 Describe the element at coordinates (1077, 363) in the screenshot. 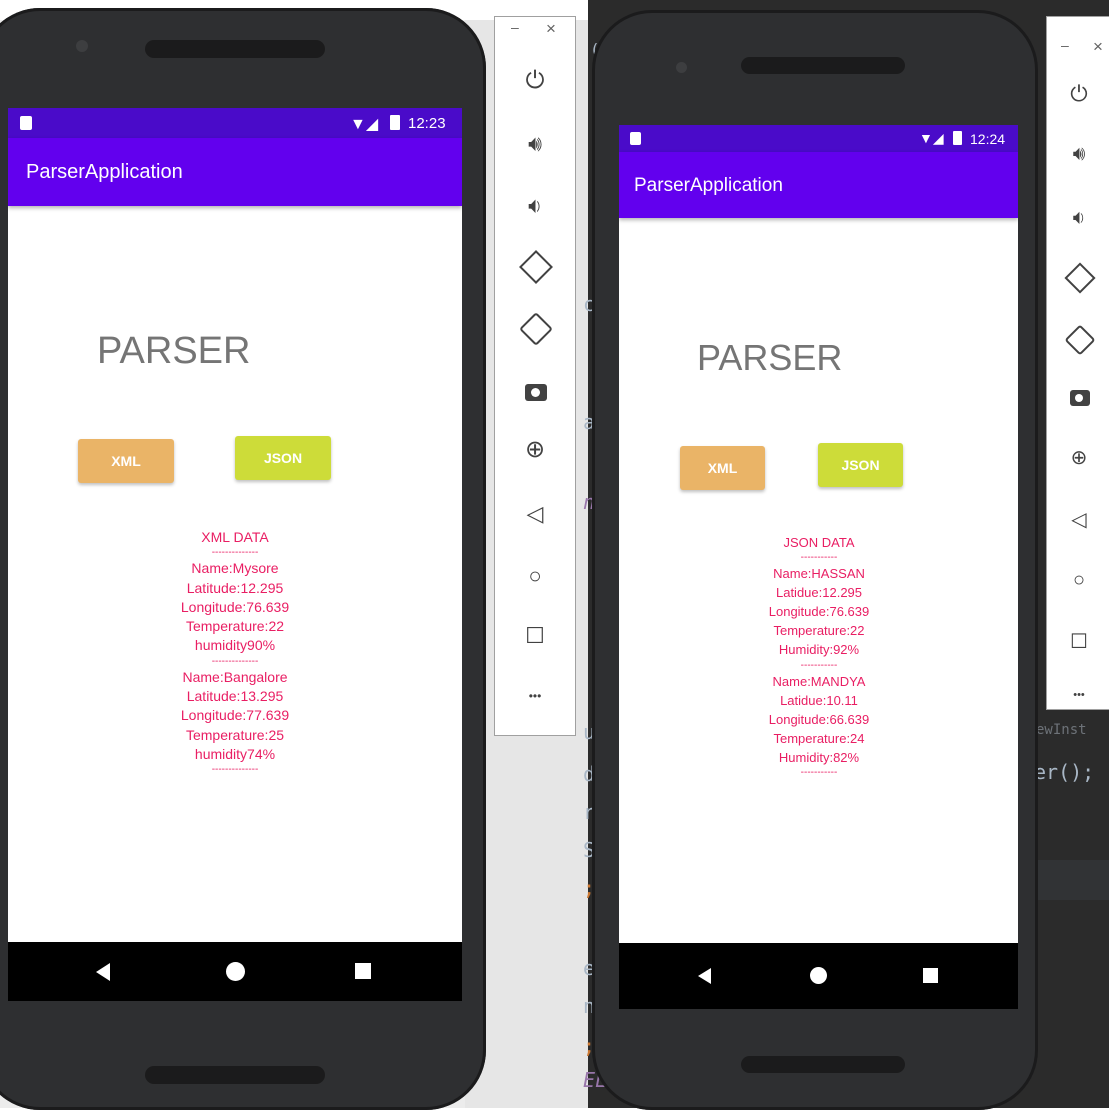

I see `emulator-toolbar-right: – × ⏻ 🔊︎ 🔉︎ ⊕ ◁ ○ ☐ •••` at that location.